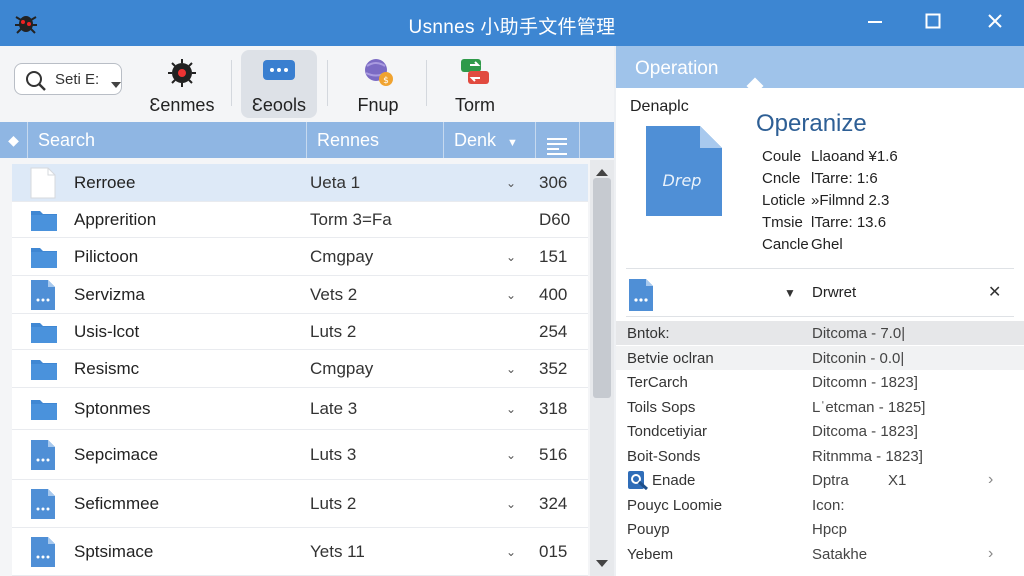 The height and width of the screenshot is (576, 1024). I want to click on property-key: Boit-Sonds, so click(664, 456).